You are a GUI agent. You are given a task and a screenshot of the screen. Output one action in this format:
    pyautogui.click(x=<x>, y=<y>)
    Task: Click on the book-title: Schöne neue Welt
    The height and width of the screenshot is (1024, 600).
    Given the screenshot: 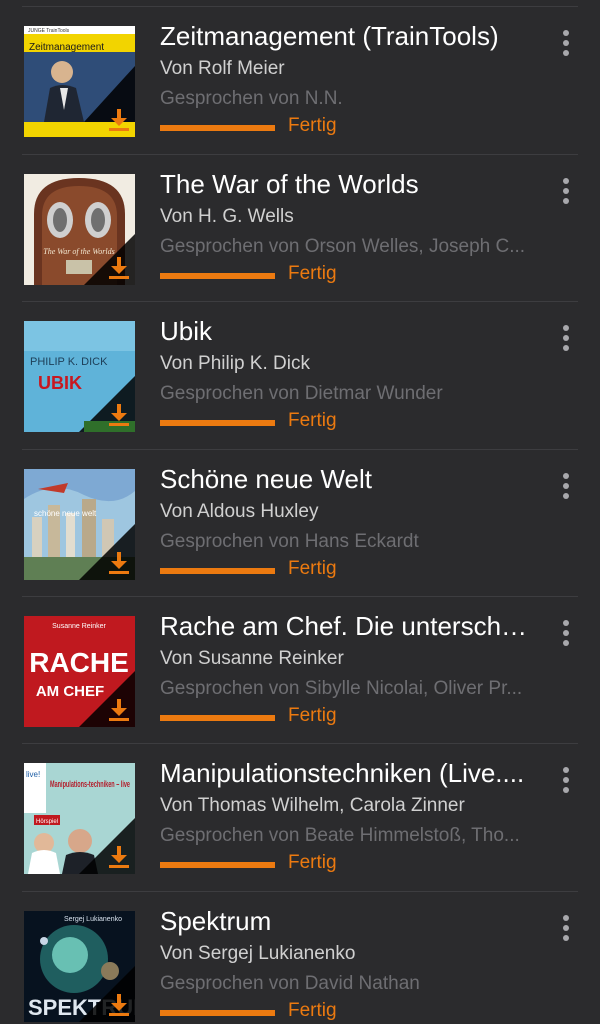 What is the action you would take?
    pyautogui.click(x=266, y=479)
    